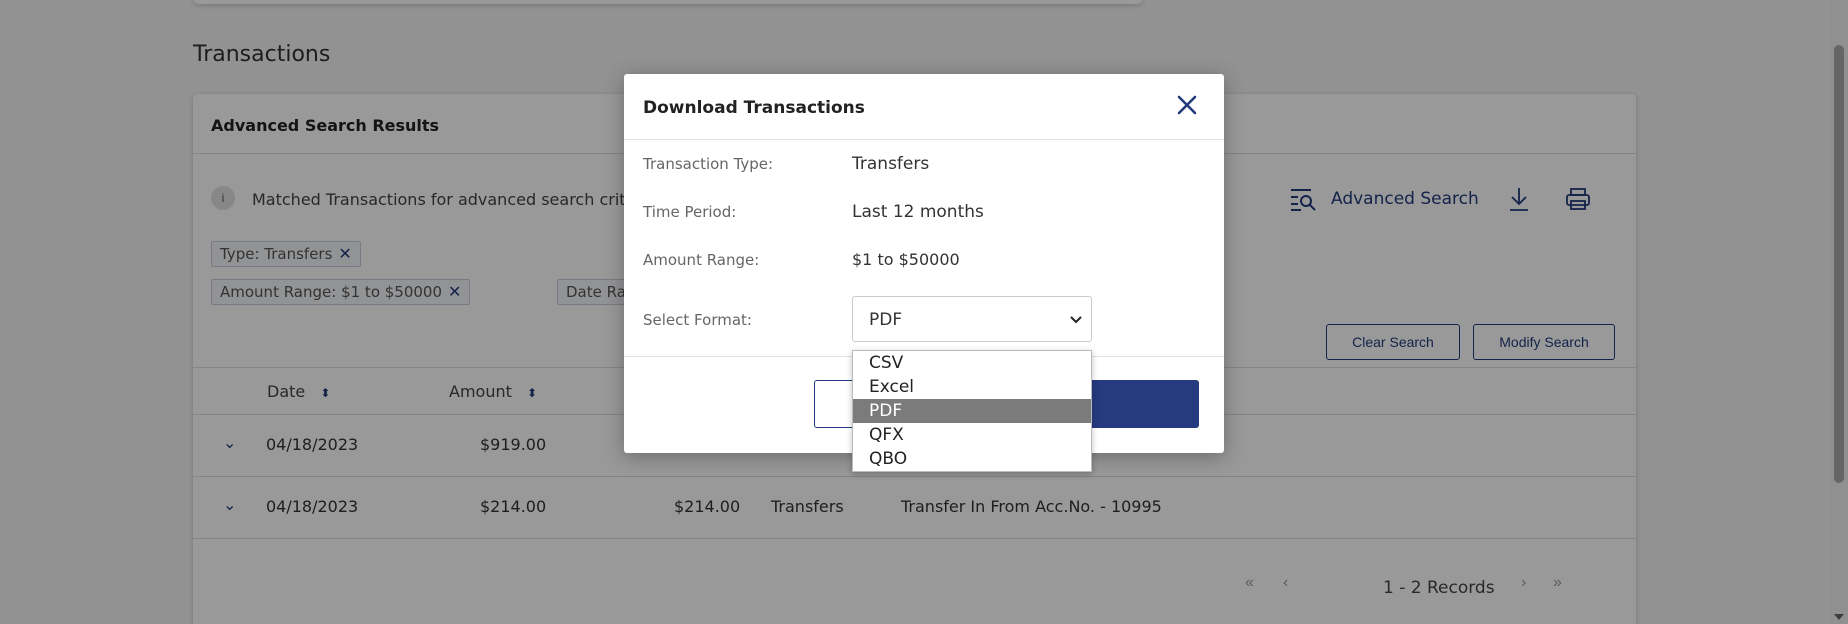  I want to click on time-period-label: Time Period:, so click(690, 212).